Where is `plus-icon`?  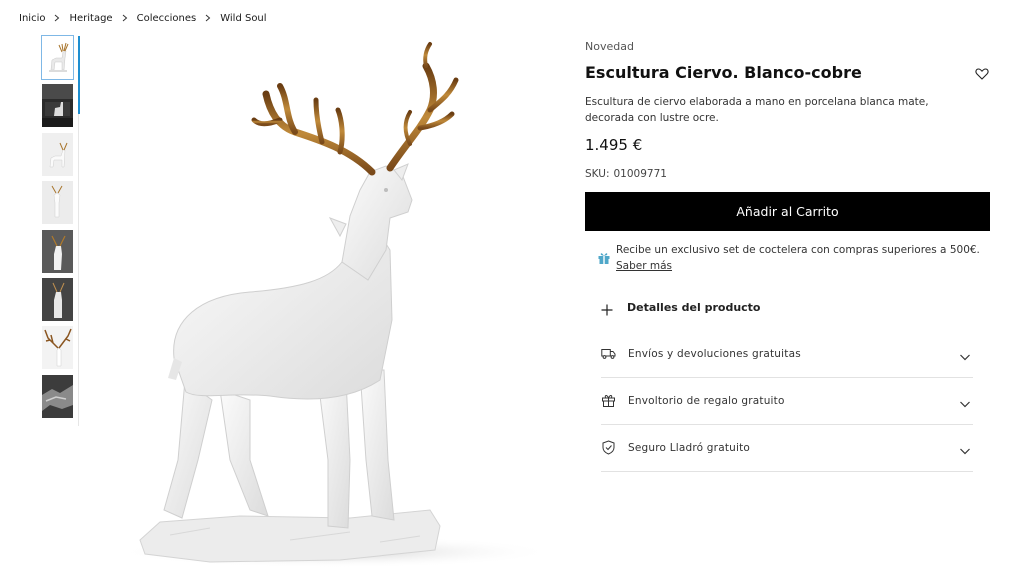 plus-icon is located at coordinates (607, 308).